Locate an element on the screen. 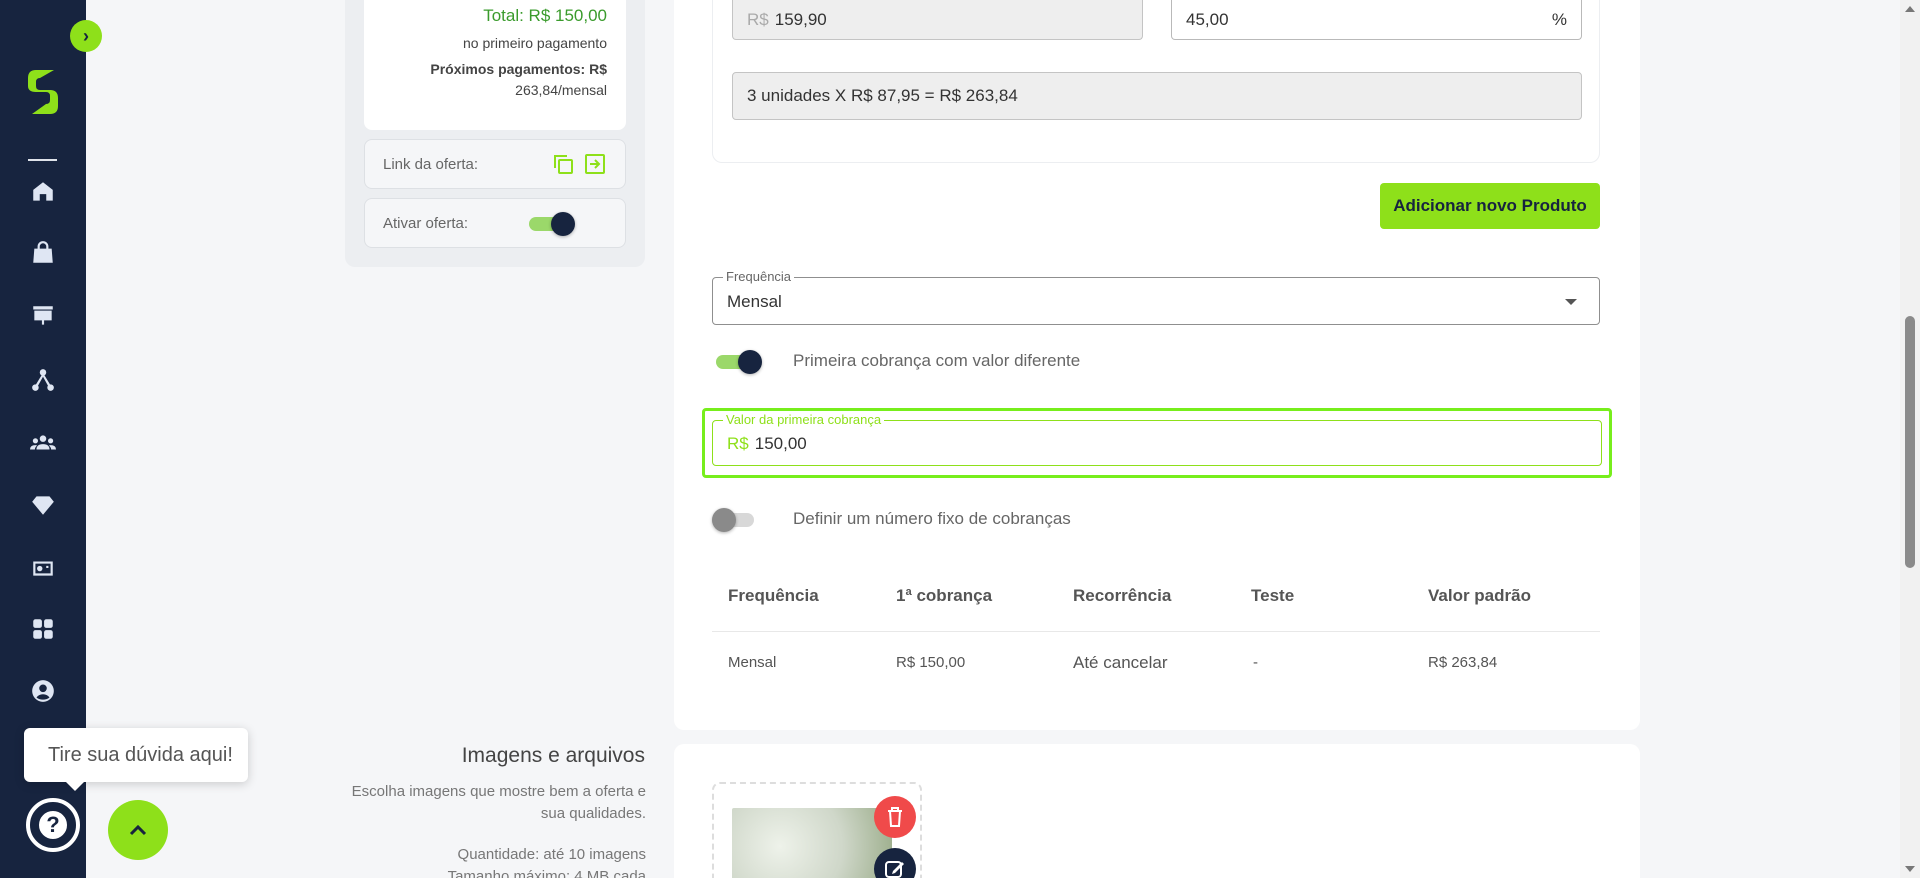  scroll-up-arrow-icon is located at coordinates (1910, 9).